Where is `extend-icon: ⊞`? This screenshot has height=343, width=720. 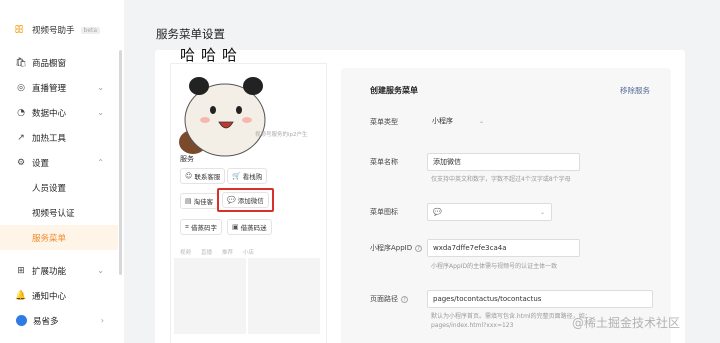 extend-icon: ⊞ is located at coordinates (21, 270).